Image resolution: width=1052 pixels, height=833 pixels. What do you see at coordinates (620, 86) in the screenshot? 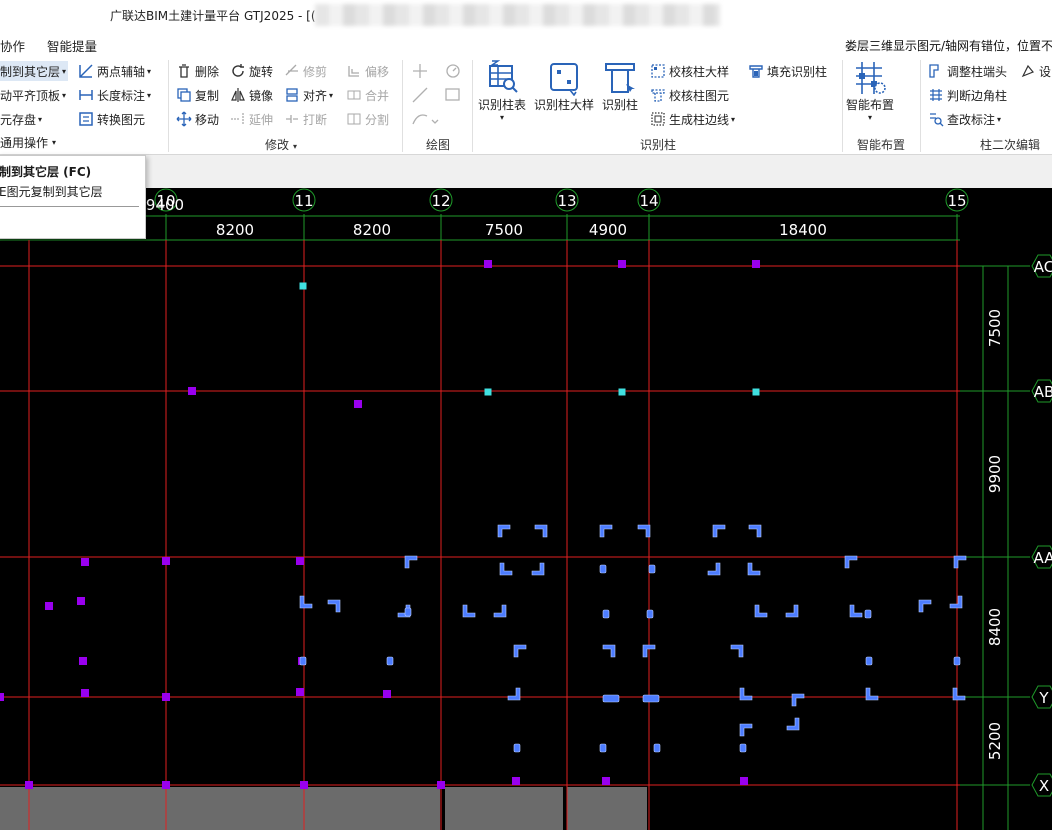
I see `recognize-col-button: 识别柱` at bounding box center [620, 86].